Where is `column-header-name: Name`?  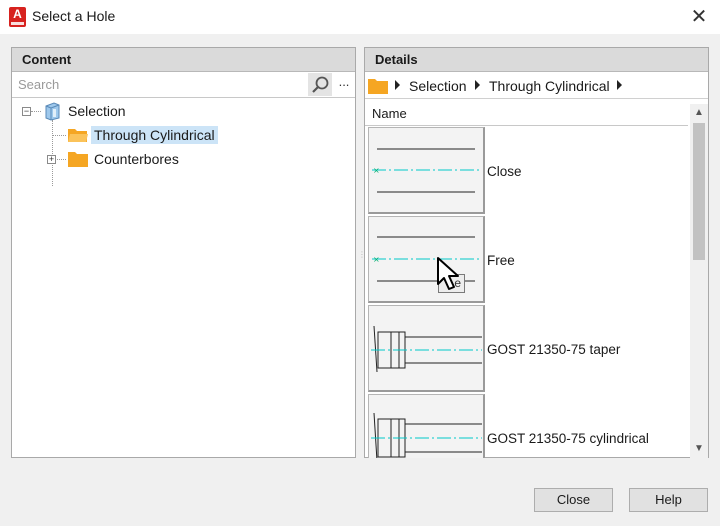 column-header-name: Name is located at coordinates (526, 115).